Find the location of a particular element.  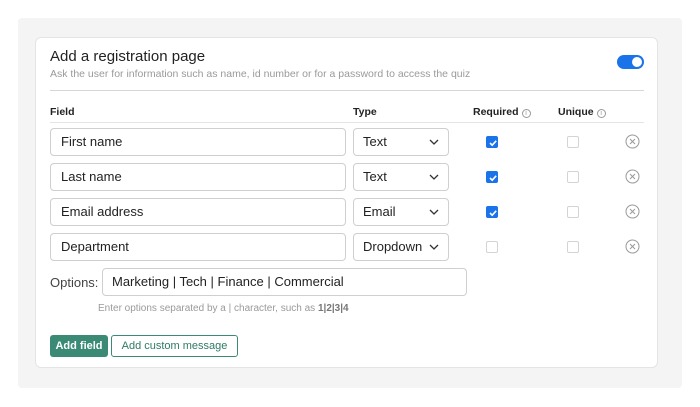

column-header-type-label: Type is located at coordinates (365, 112).